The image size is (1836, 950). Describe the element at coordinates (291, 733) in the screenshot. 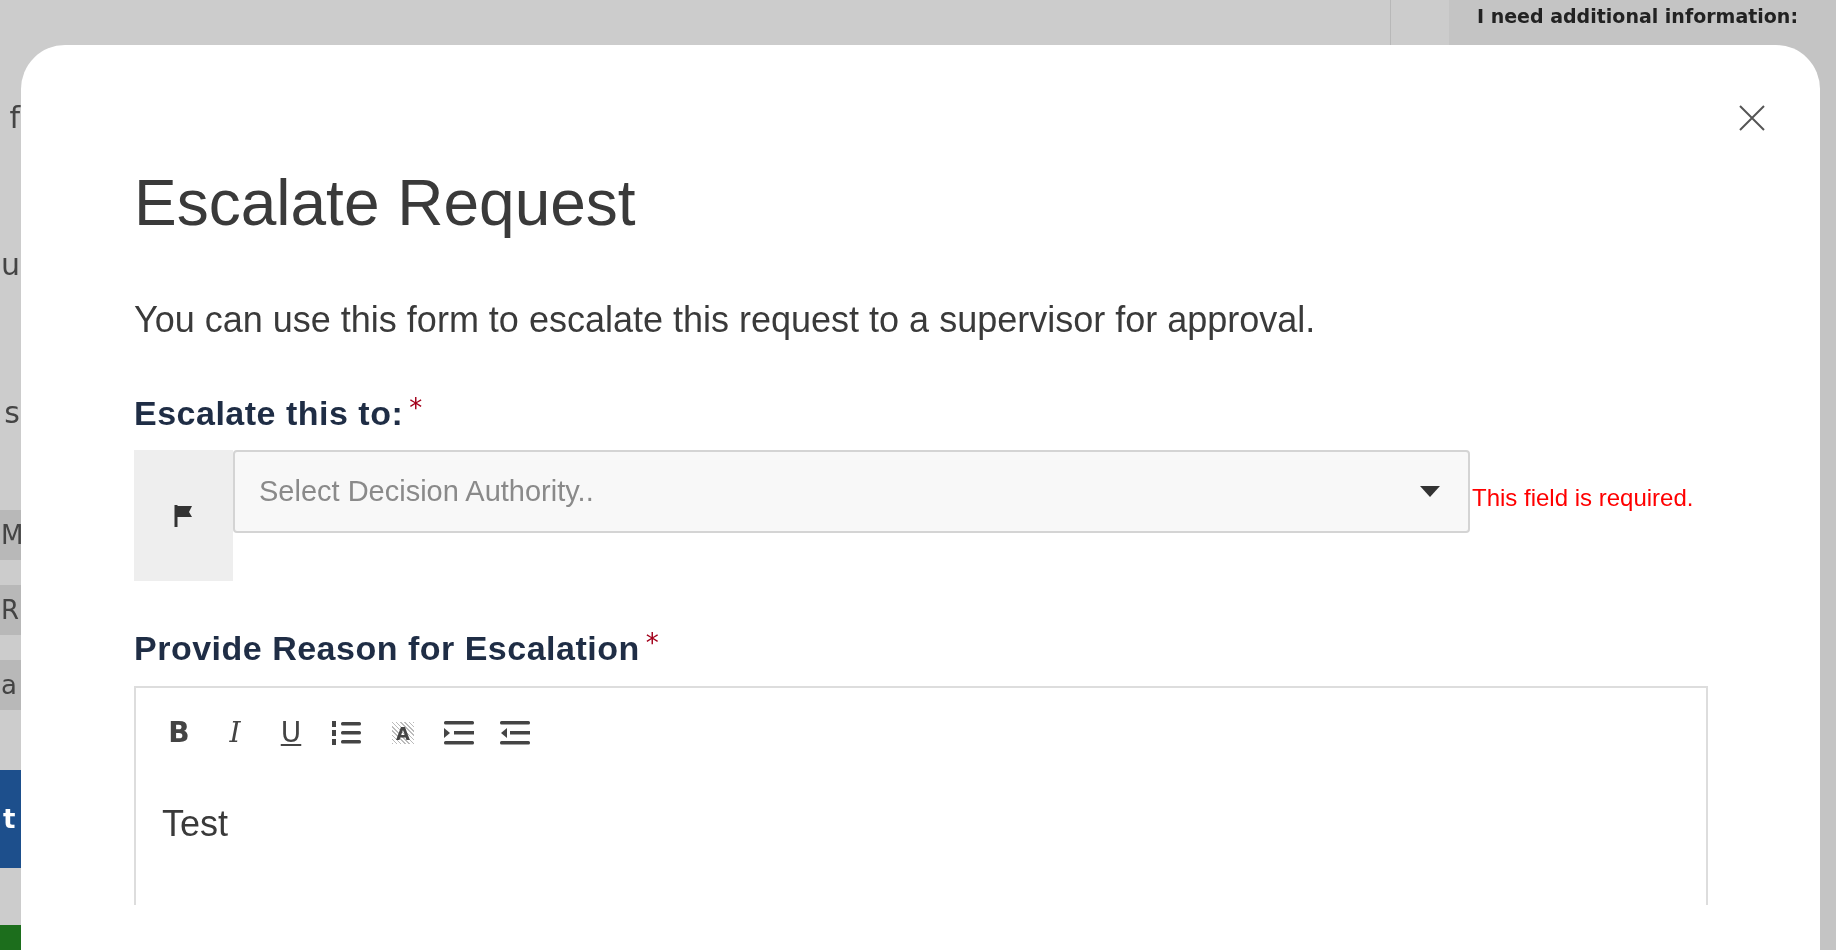

I see `underline-button: U` at that location.